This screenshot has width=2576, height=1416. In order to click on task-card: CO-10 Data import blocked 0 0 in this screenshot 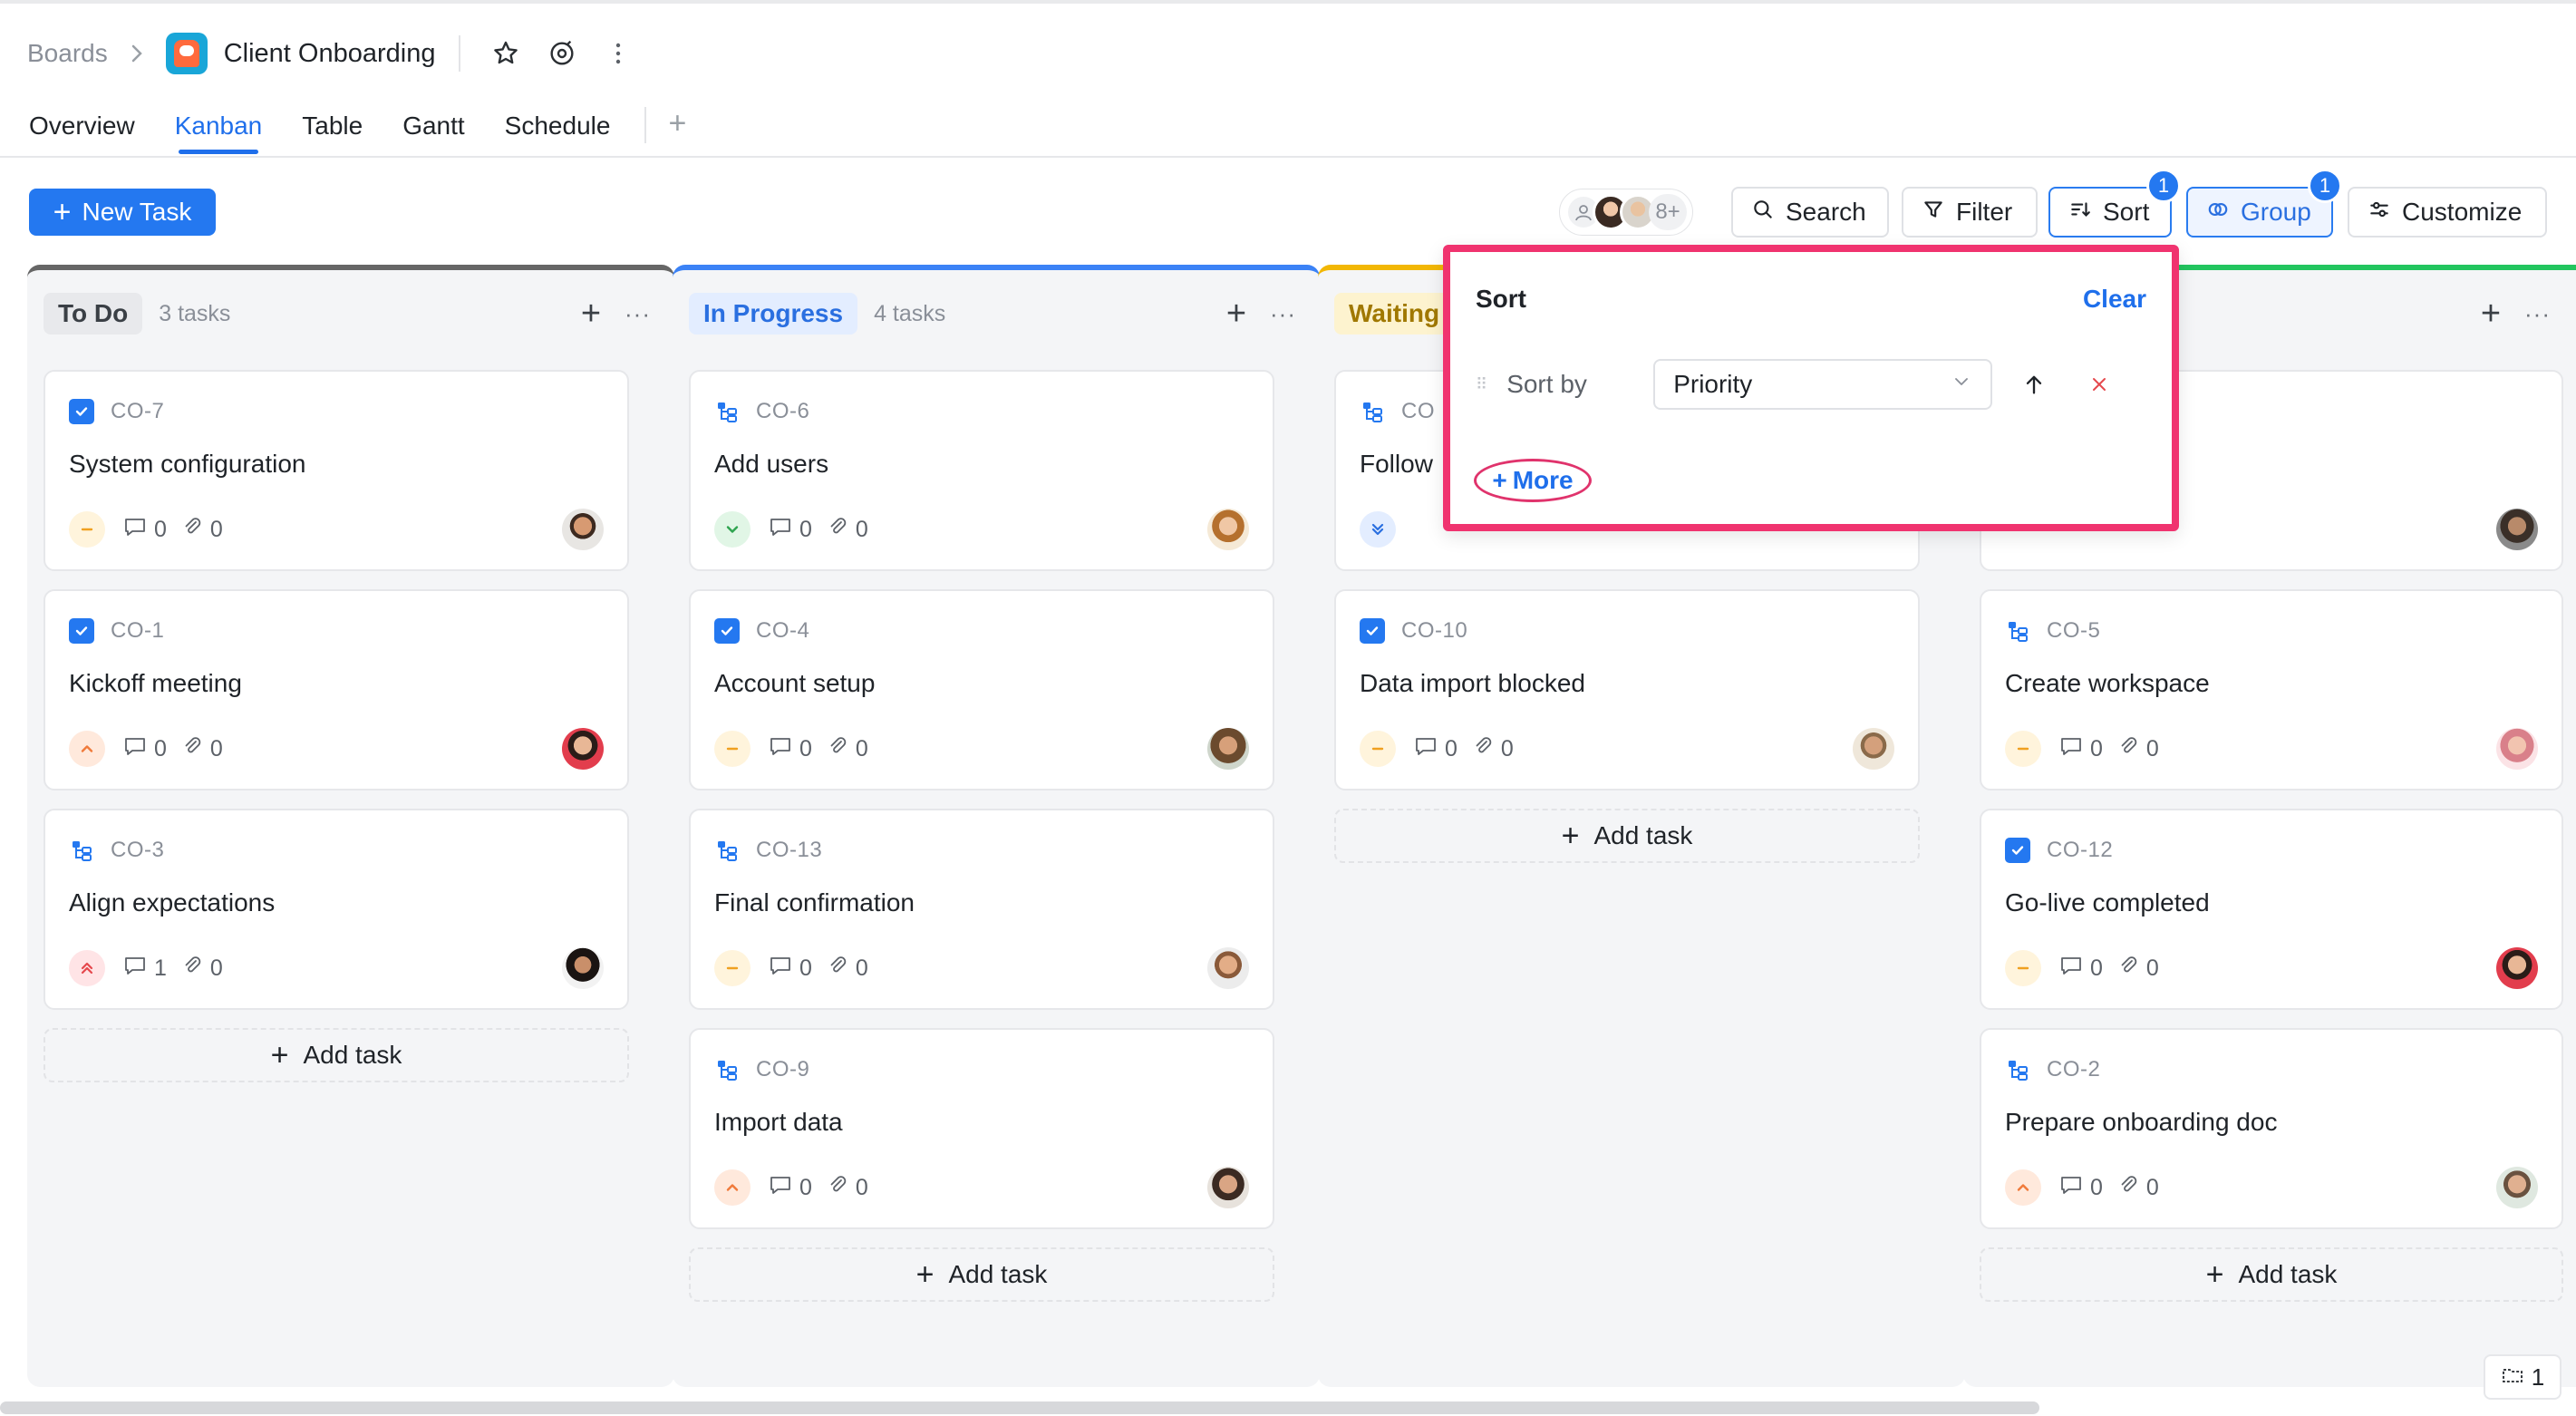, I will do `click(1627, 689)`.